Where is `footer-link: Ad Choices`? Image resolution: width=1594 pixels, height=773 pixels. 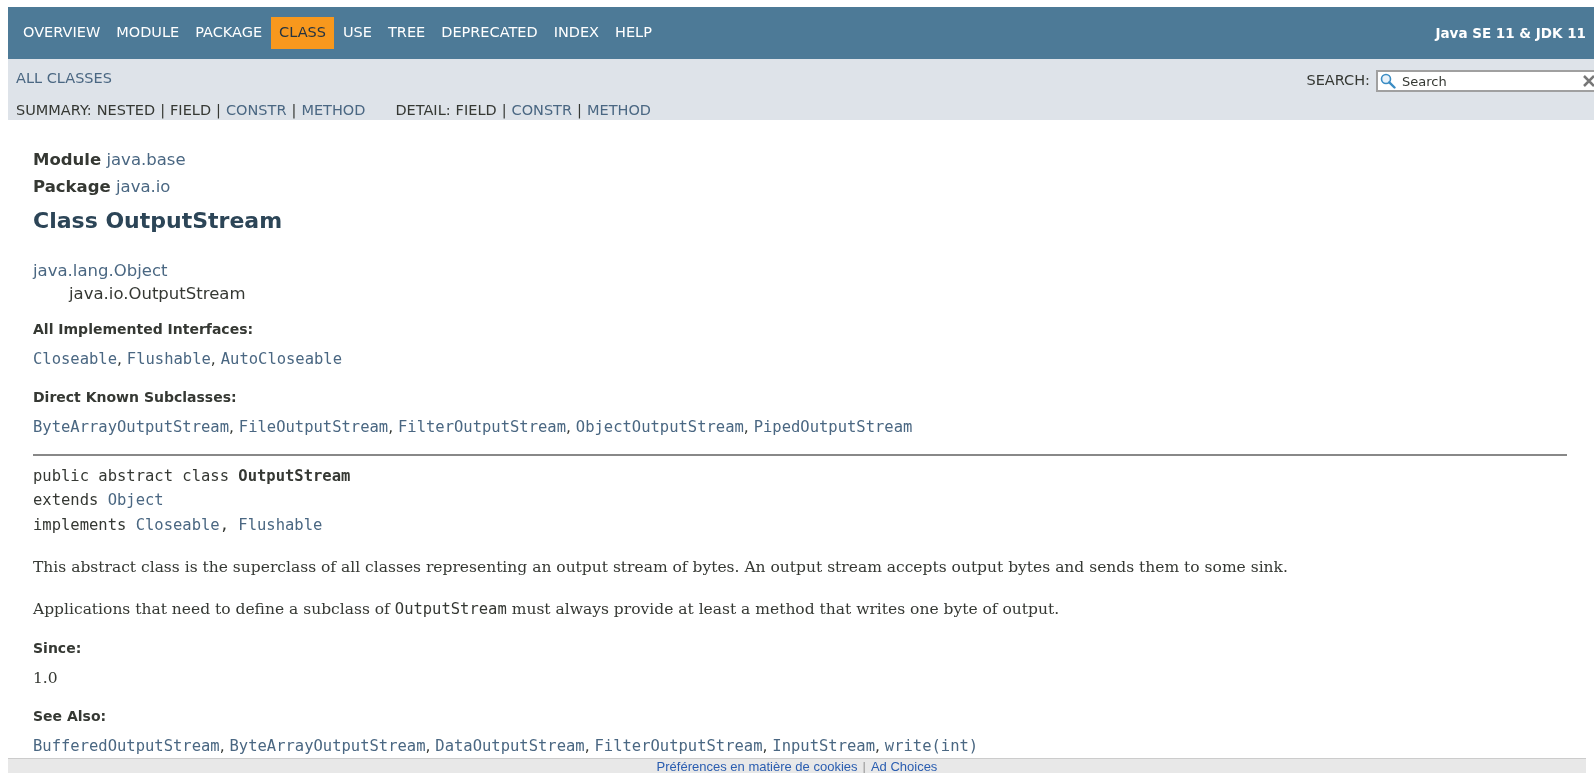 footer-link: Ad Choices is located at coordinates (904, 766).